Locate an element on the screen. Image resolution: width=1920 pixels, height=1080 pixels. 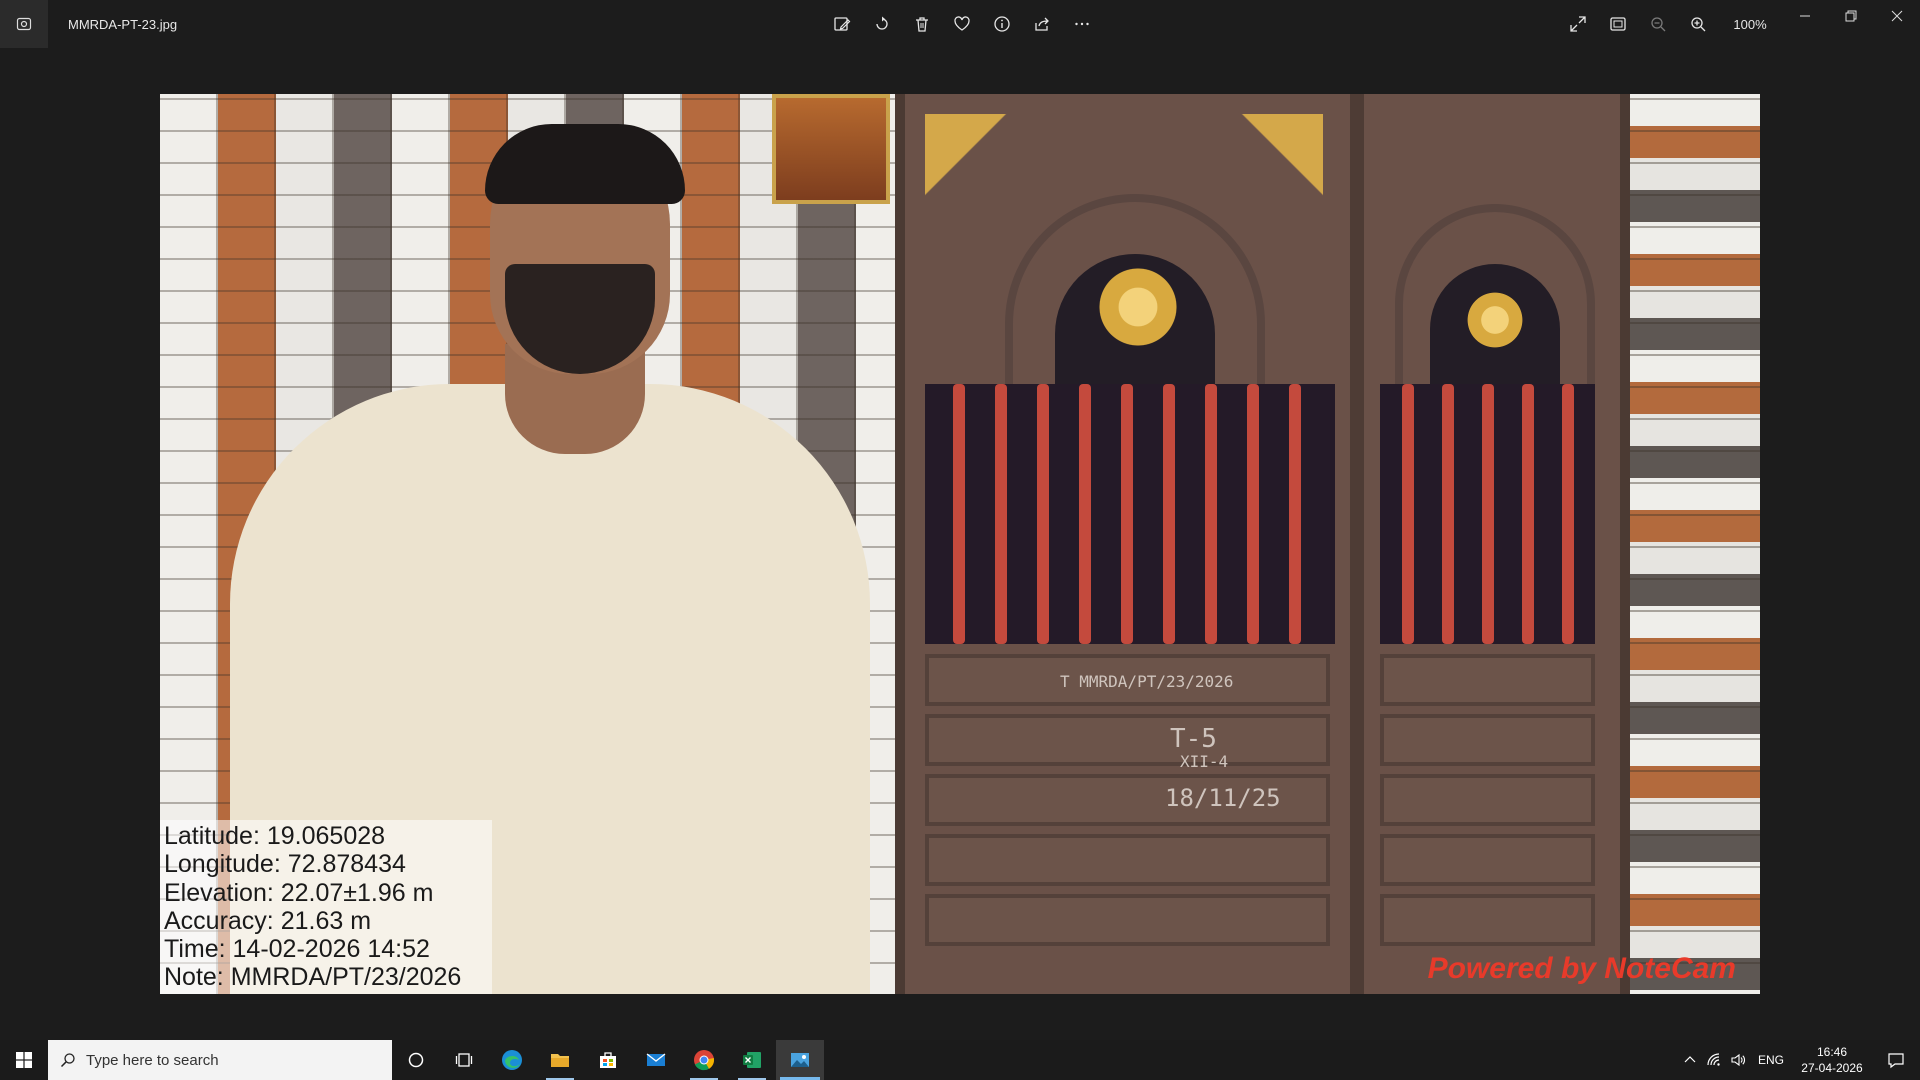
excel-icon is located at coordinates (752, 1060).